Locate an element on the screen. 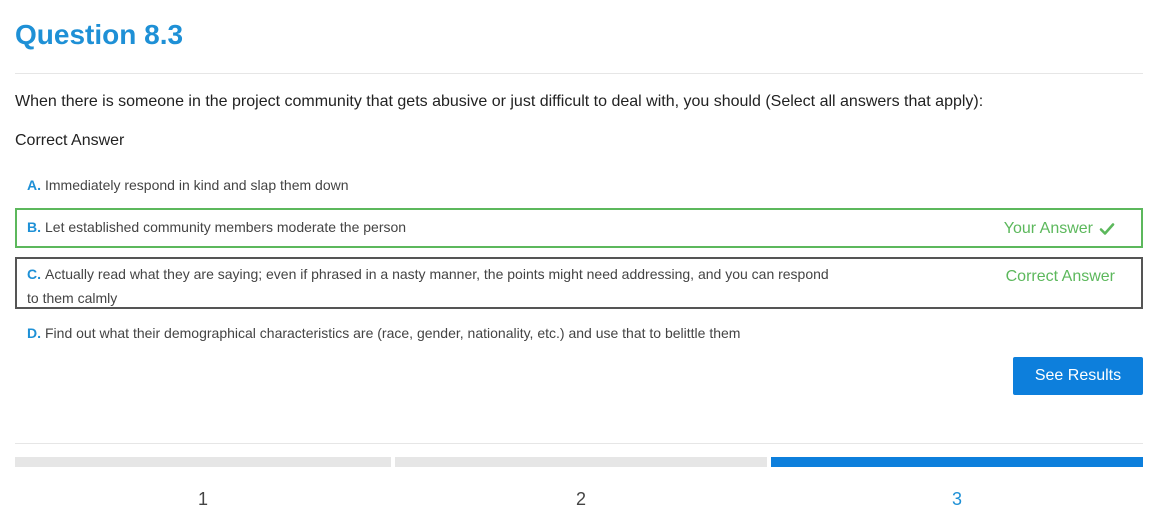  correct-answer-label: Correct Answer is located at coordinates (1060, 276).